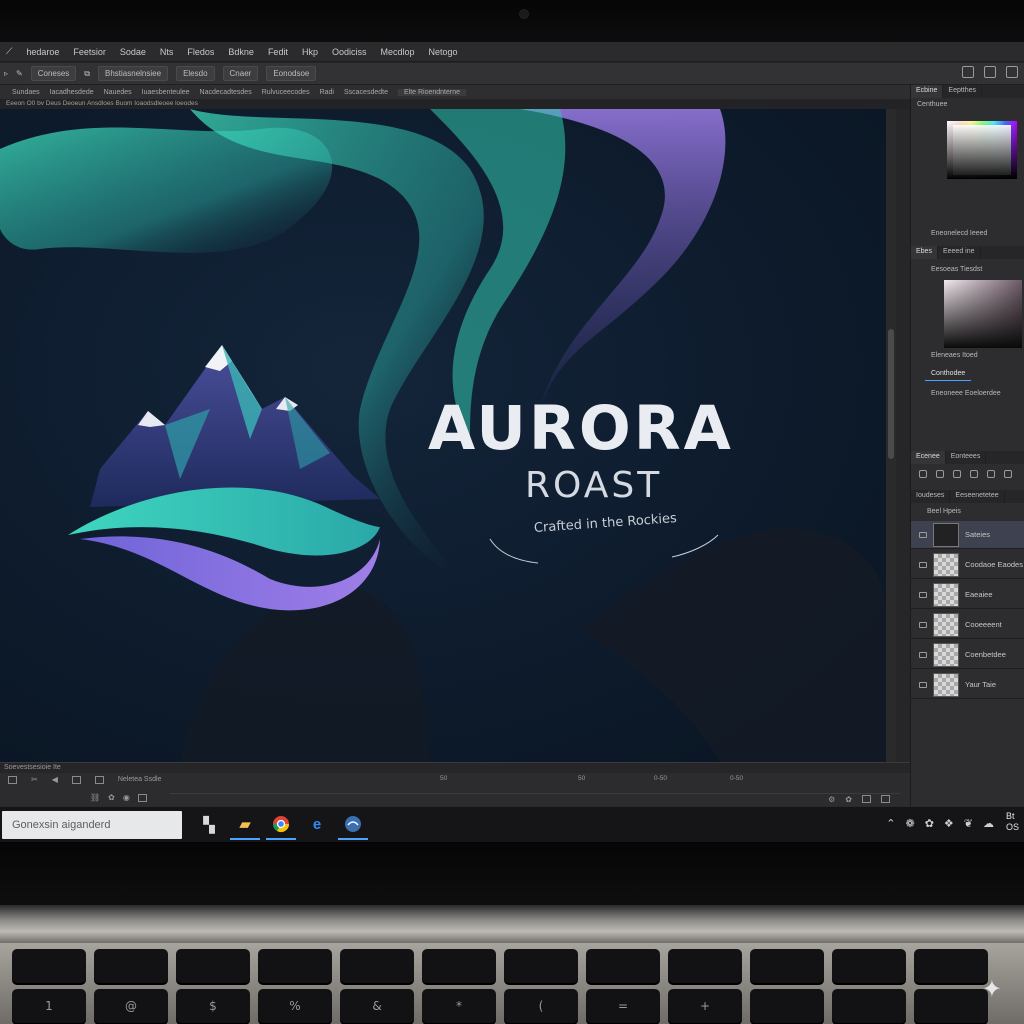 The image size is (1024, 1024). I want to click on app-logo-icon: ⟋, so click(9, 51).